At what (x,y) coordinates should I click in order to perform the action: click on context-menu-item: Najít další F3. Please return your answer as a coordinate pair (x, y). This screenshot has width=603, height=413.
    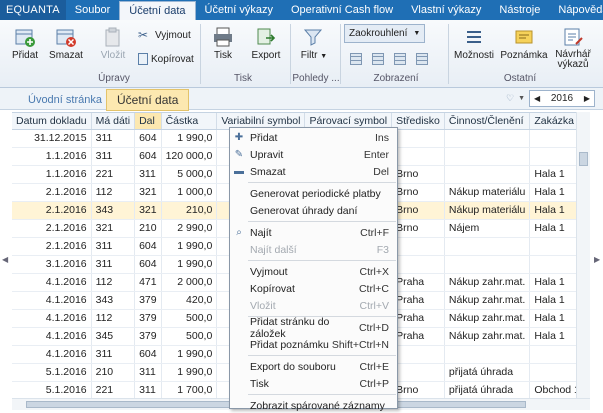
    Looking at the image, I should click on (313, 249).